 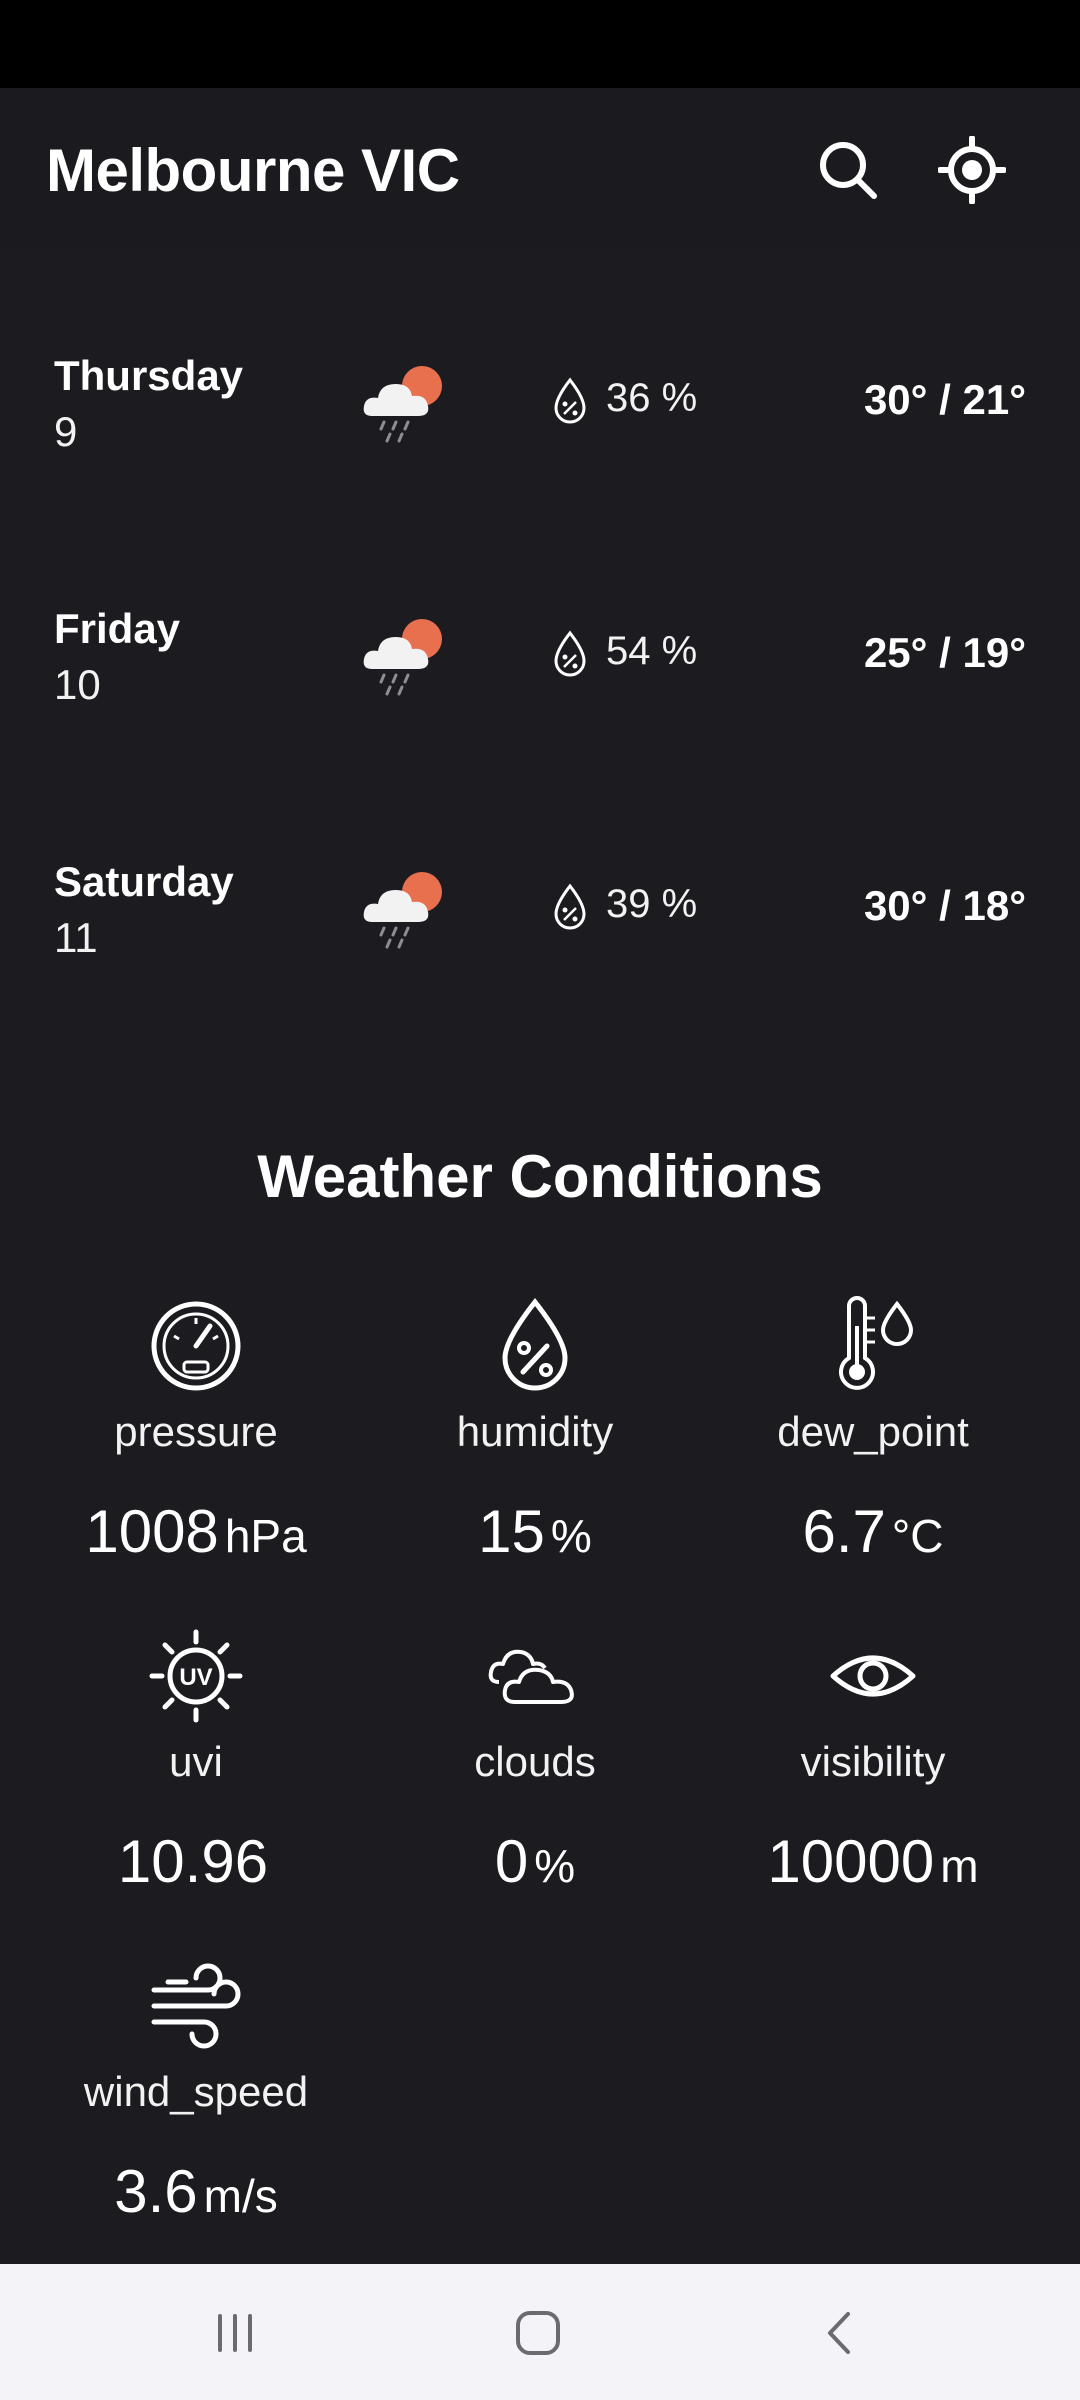 I want to click on svg-text: UV, so click(x=195, y=1677).